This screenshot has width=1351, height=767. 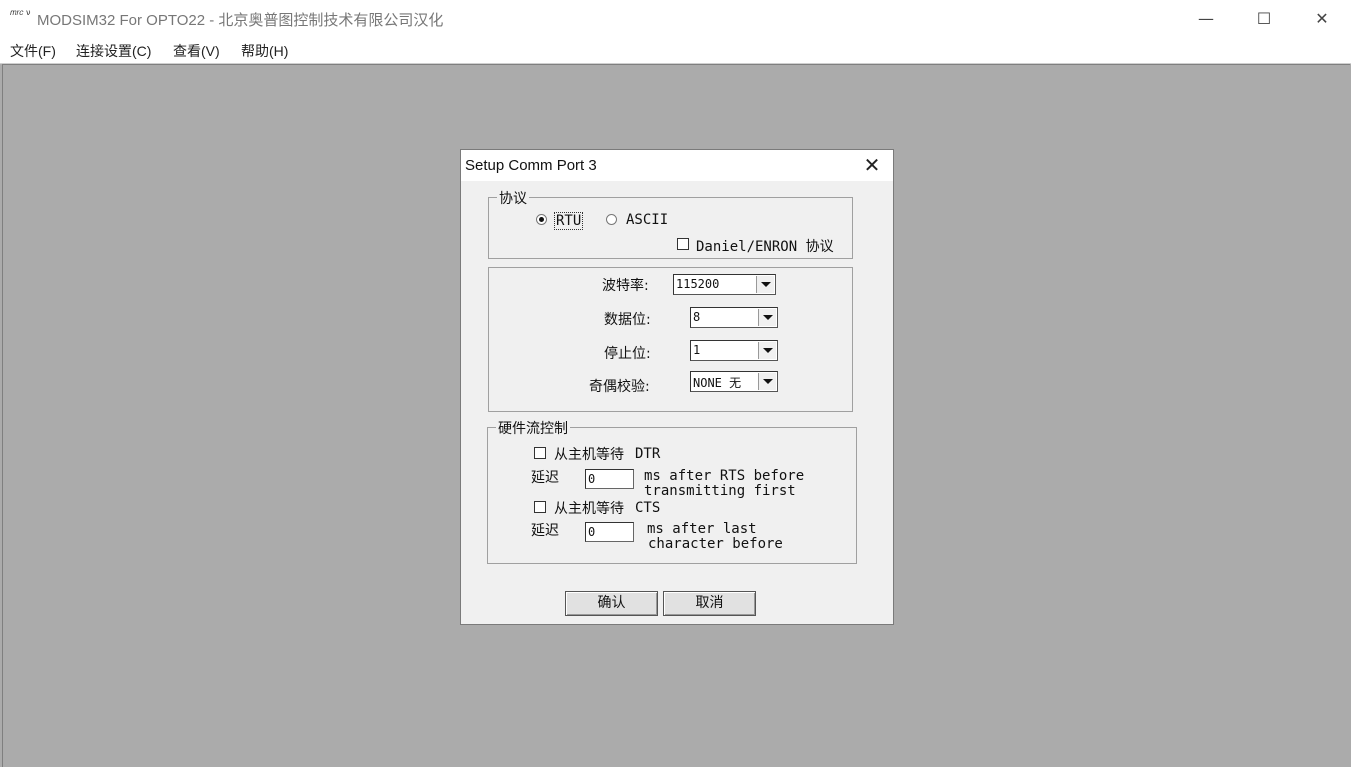 I want to click on wait-dtr-checkbox, so click(x=540, y=453).